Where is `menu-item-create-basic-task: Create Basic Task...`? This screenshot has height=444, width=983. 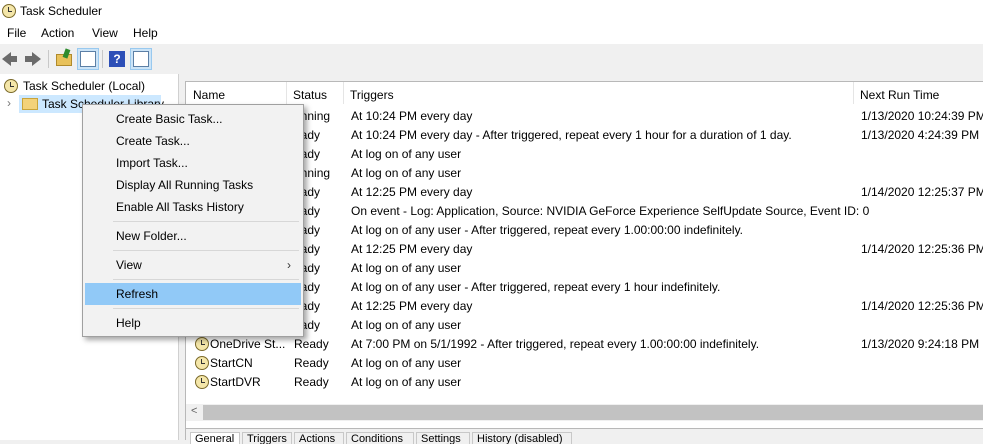
menu-item-create-basic-task: Create Basic Task... is located at coordinates (193, 119).